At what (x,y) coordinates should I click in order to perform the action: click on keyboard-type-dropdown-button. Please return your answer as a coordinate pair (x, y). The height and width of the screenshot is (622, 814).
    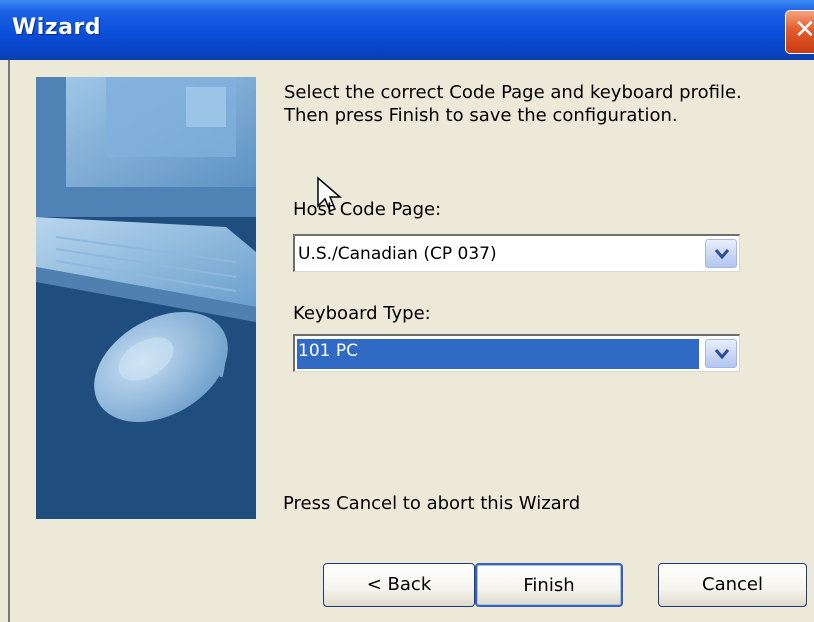
    Looking at the image, I should click on (721, 353).